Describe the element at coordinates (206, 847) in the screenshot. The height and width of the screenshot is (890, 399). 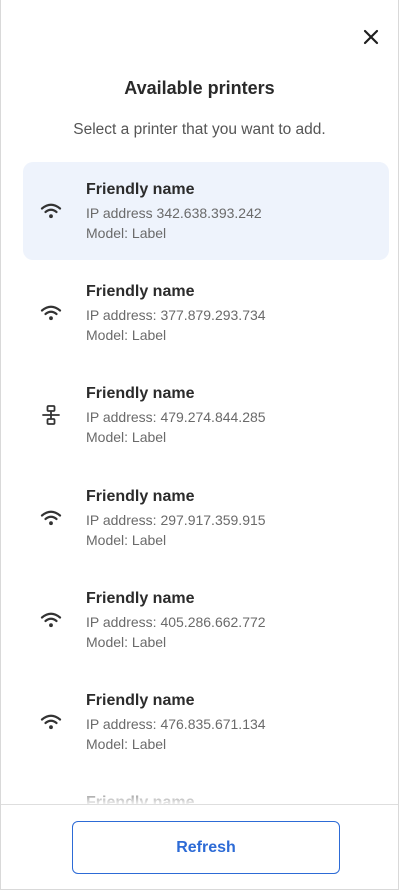
I see `refresh-button: Refresh` at that location.